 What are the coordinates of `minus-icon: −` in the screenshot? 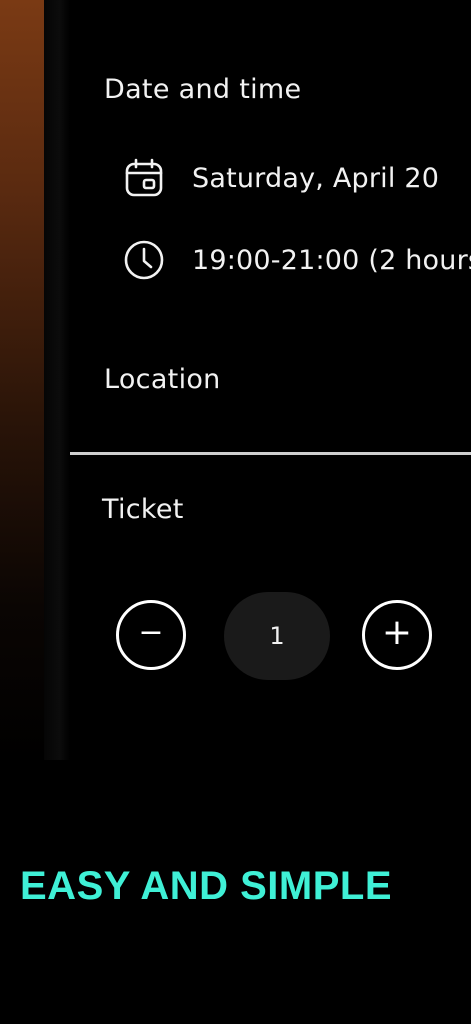 It's located at (151, 632).